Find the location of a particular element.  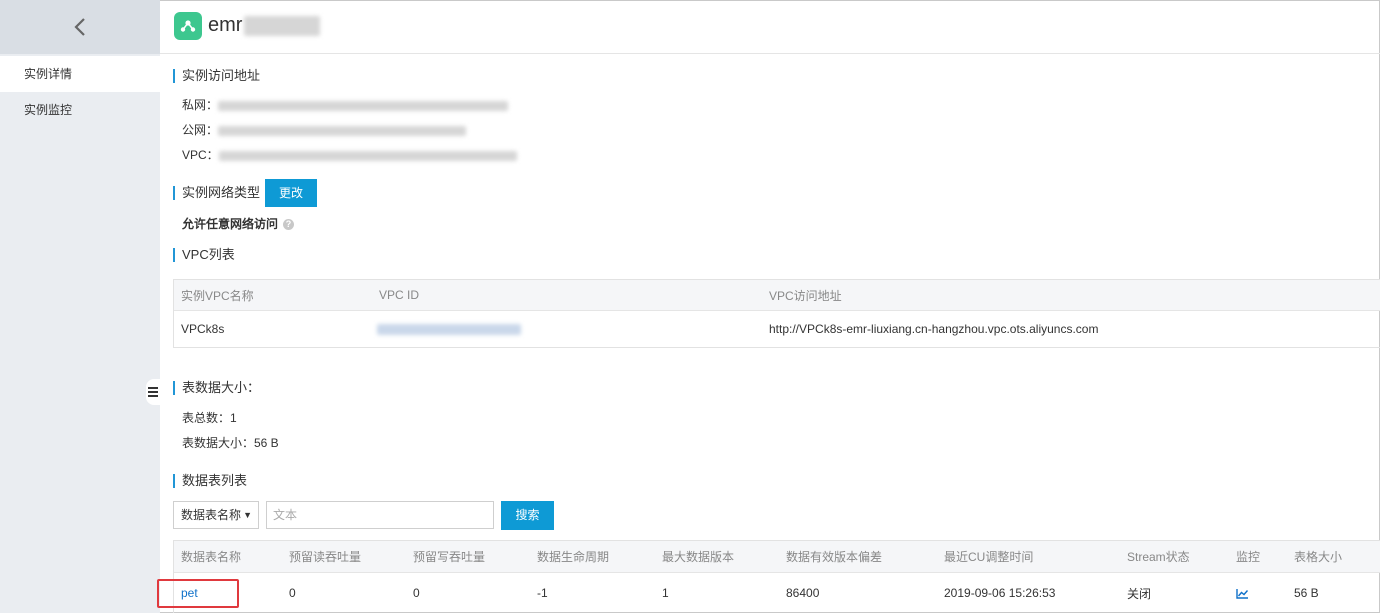

column-header: 预留写吞吐量 is located at coordinates (449, 557).